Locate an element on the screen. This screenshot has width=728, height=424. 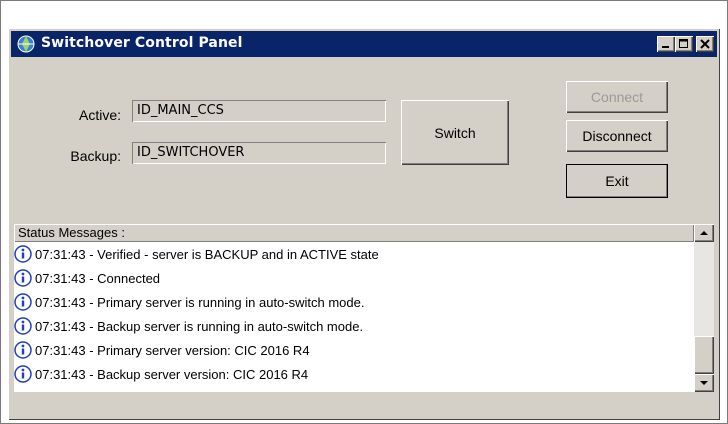
disconnect-button: Disconnect is located at coordinates (617, 136).